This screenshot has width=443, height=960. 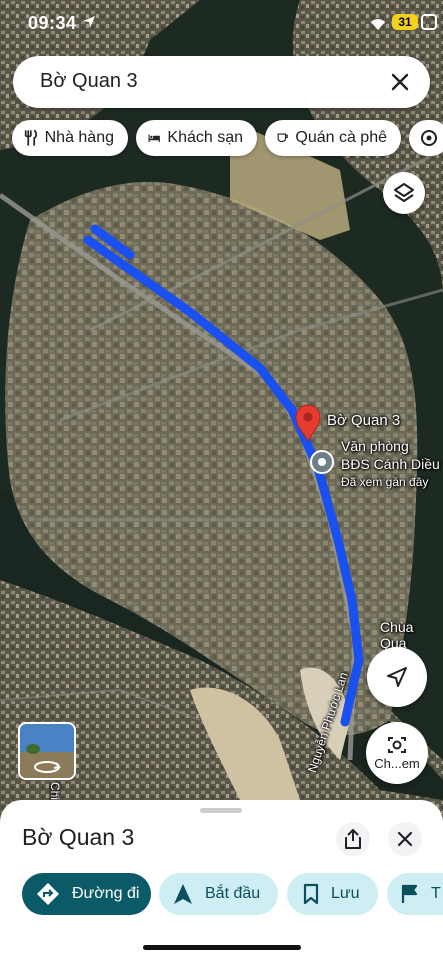 I want to click on coffee-icon, so click(x=282, y=137).